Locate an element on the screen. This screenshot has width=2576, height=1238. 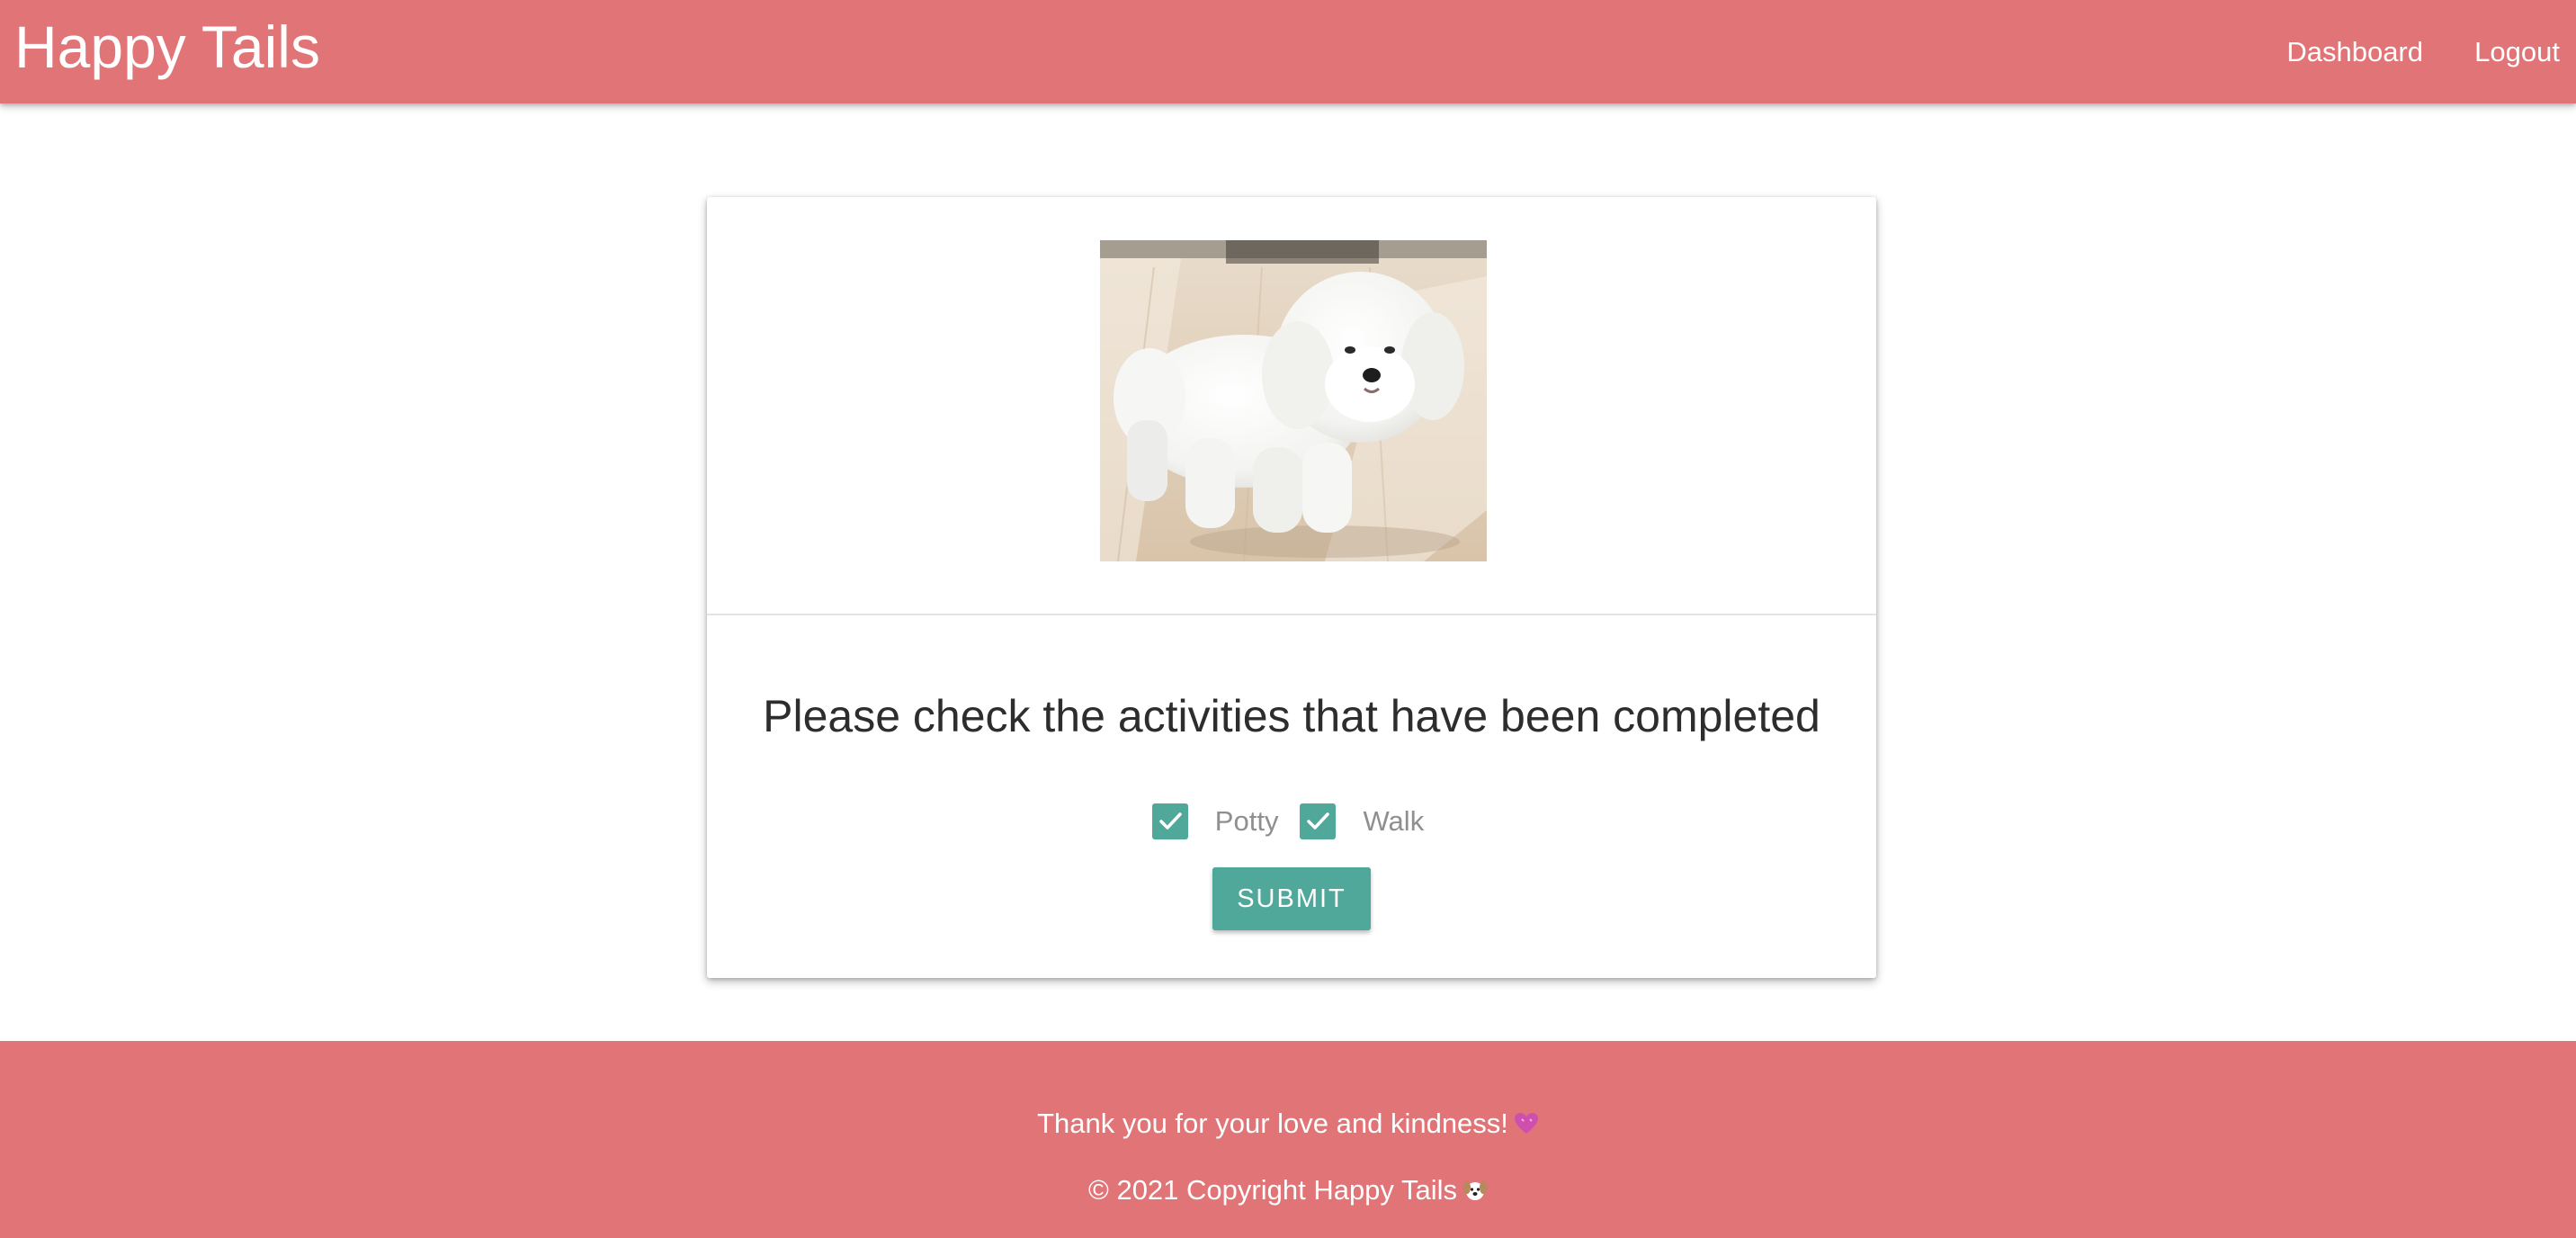
footer-thanks: Thank you for your love and kindness! is located at coordinates (1288, 1124).